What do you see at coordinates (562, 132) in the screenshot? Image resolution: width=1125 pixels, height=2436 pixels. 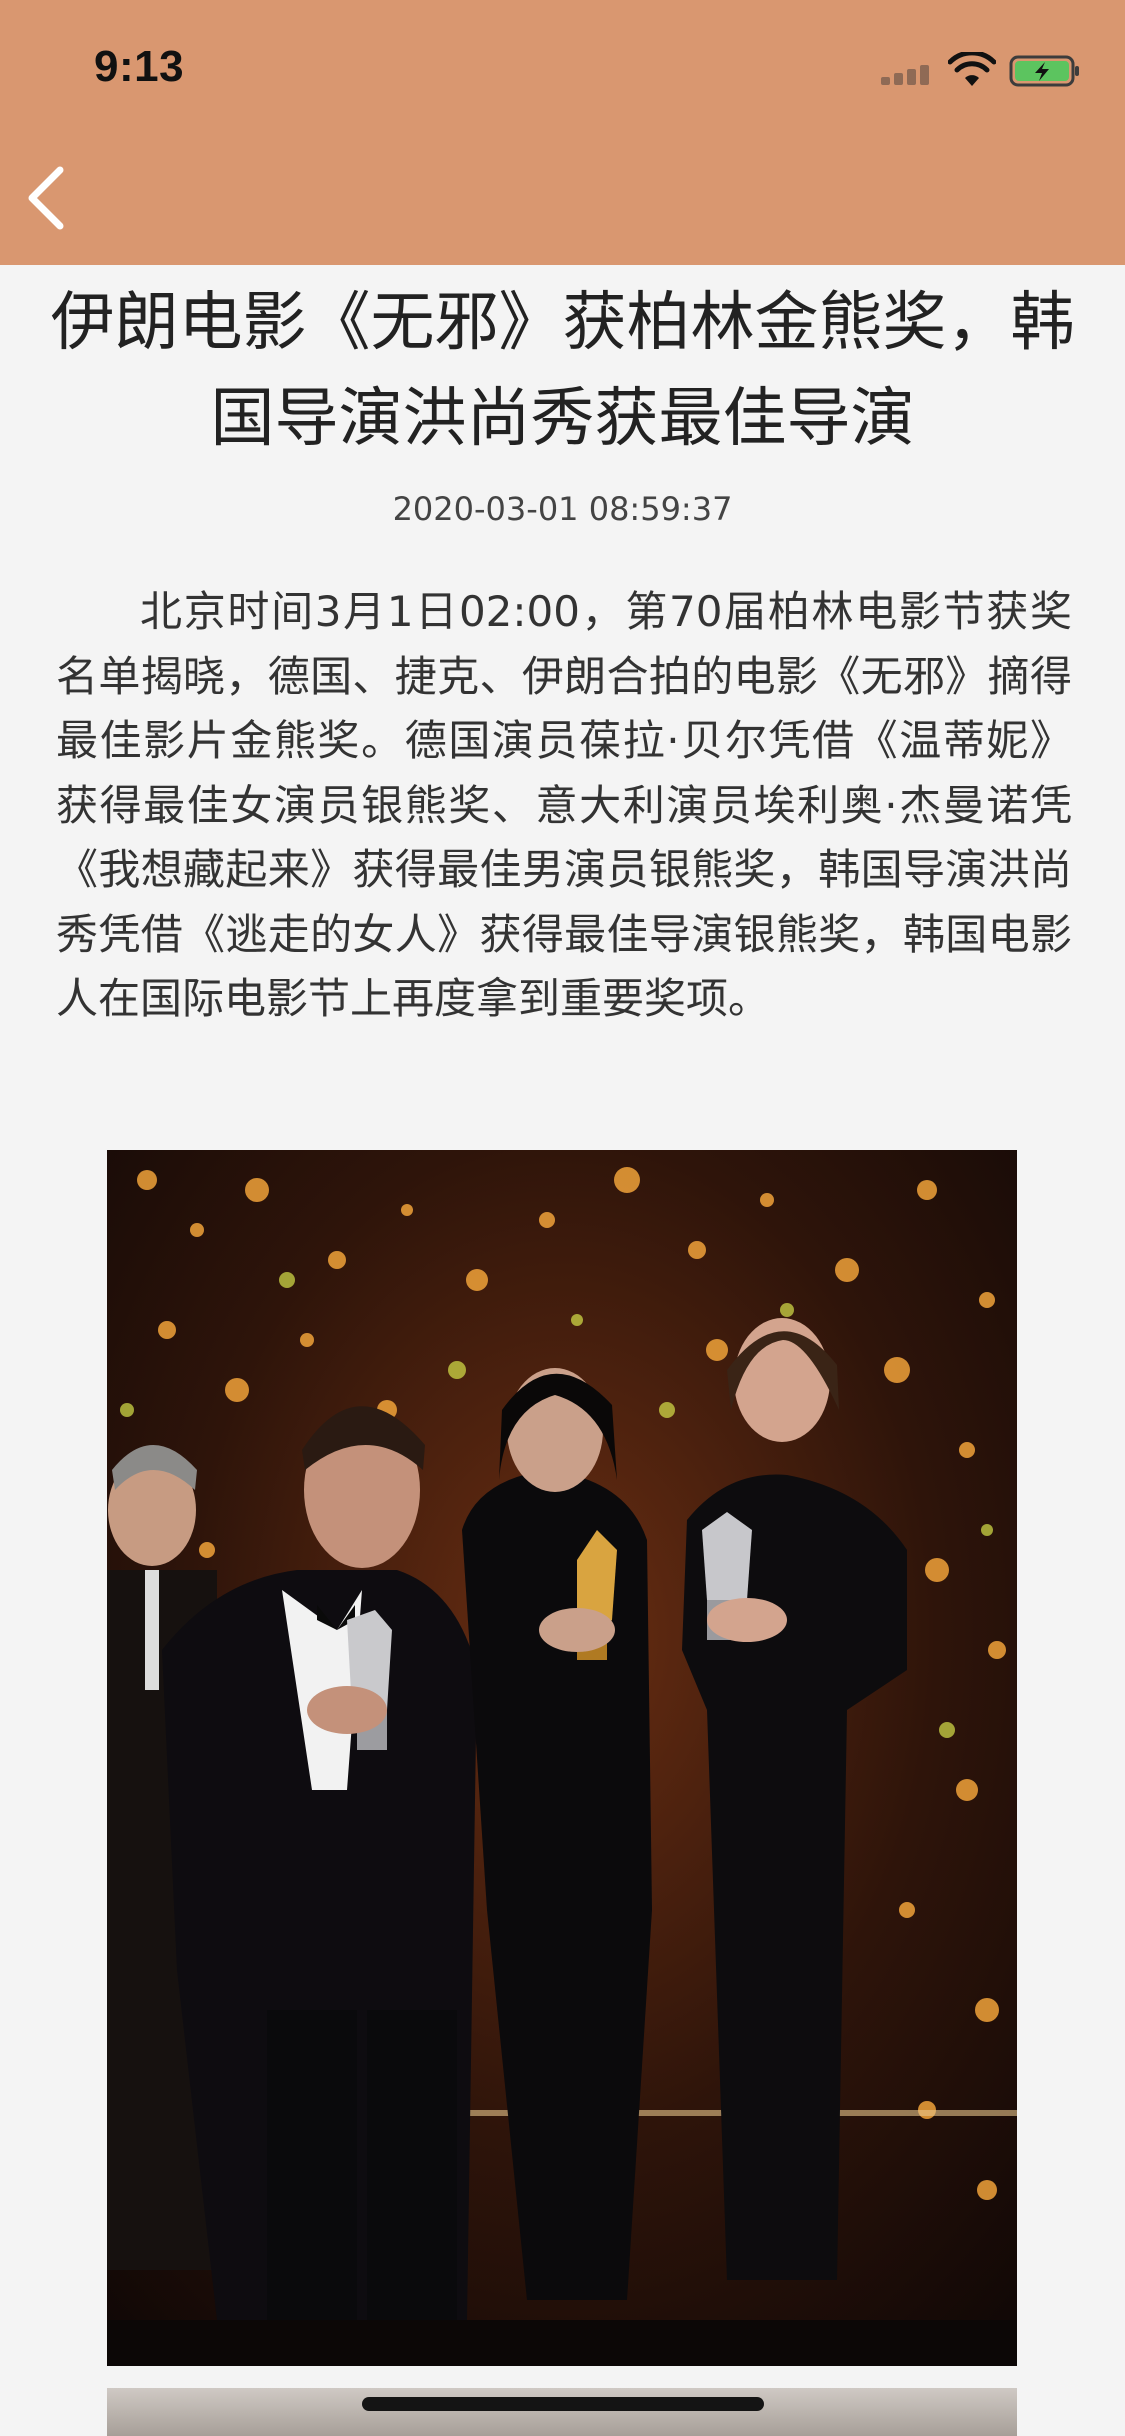 I see `app-header: 9:13` at bounding box center [562, 132].